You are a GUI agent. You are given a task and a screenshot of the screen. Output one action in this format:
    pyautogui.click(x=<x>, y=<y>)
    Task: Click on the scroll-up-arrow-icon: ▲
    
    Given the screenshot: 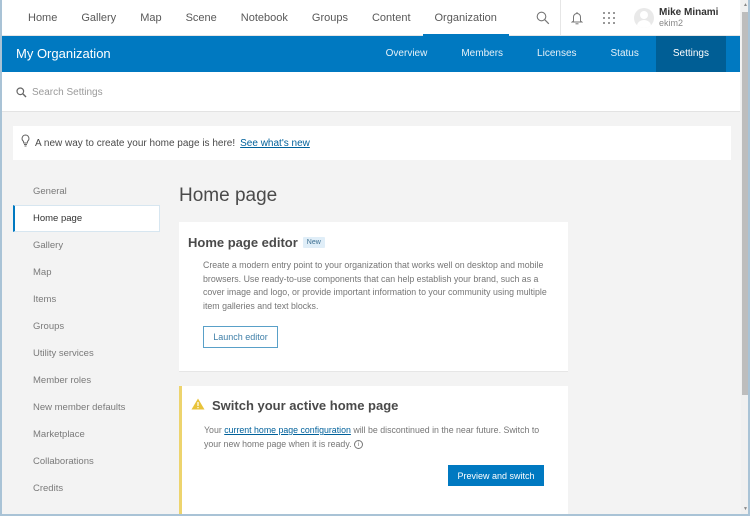 What is the action you would take?
    pyautogui.click(x=744, y=5)
    